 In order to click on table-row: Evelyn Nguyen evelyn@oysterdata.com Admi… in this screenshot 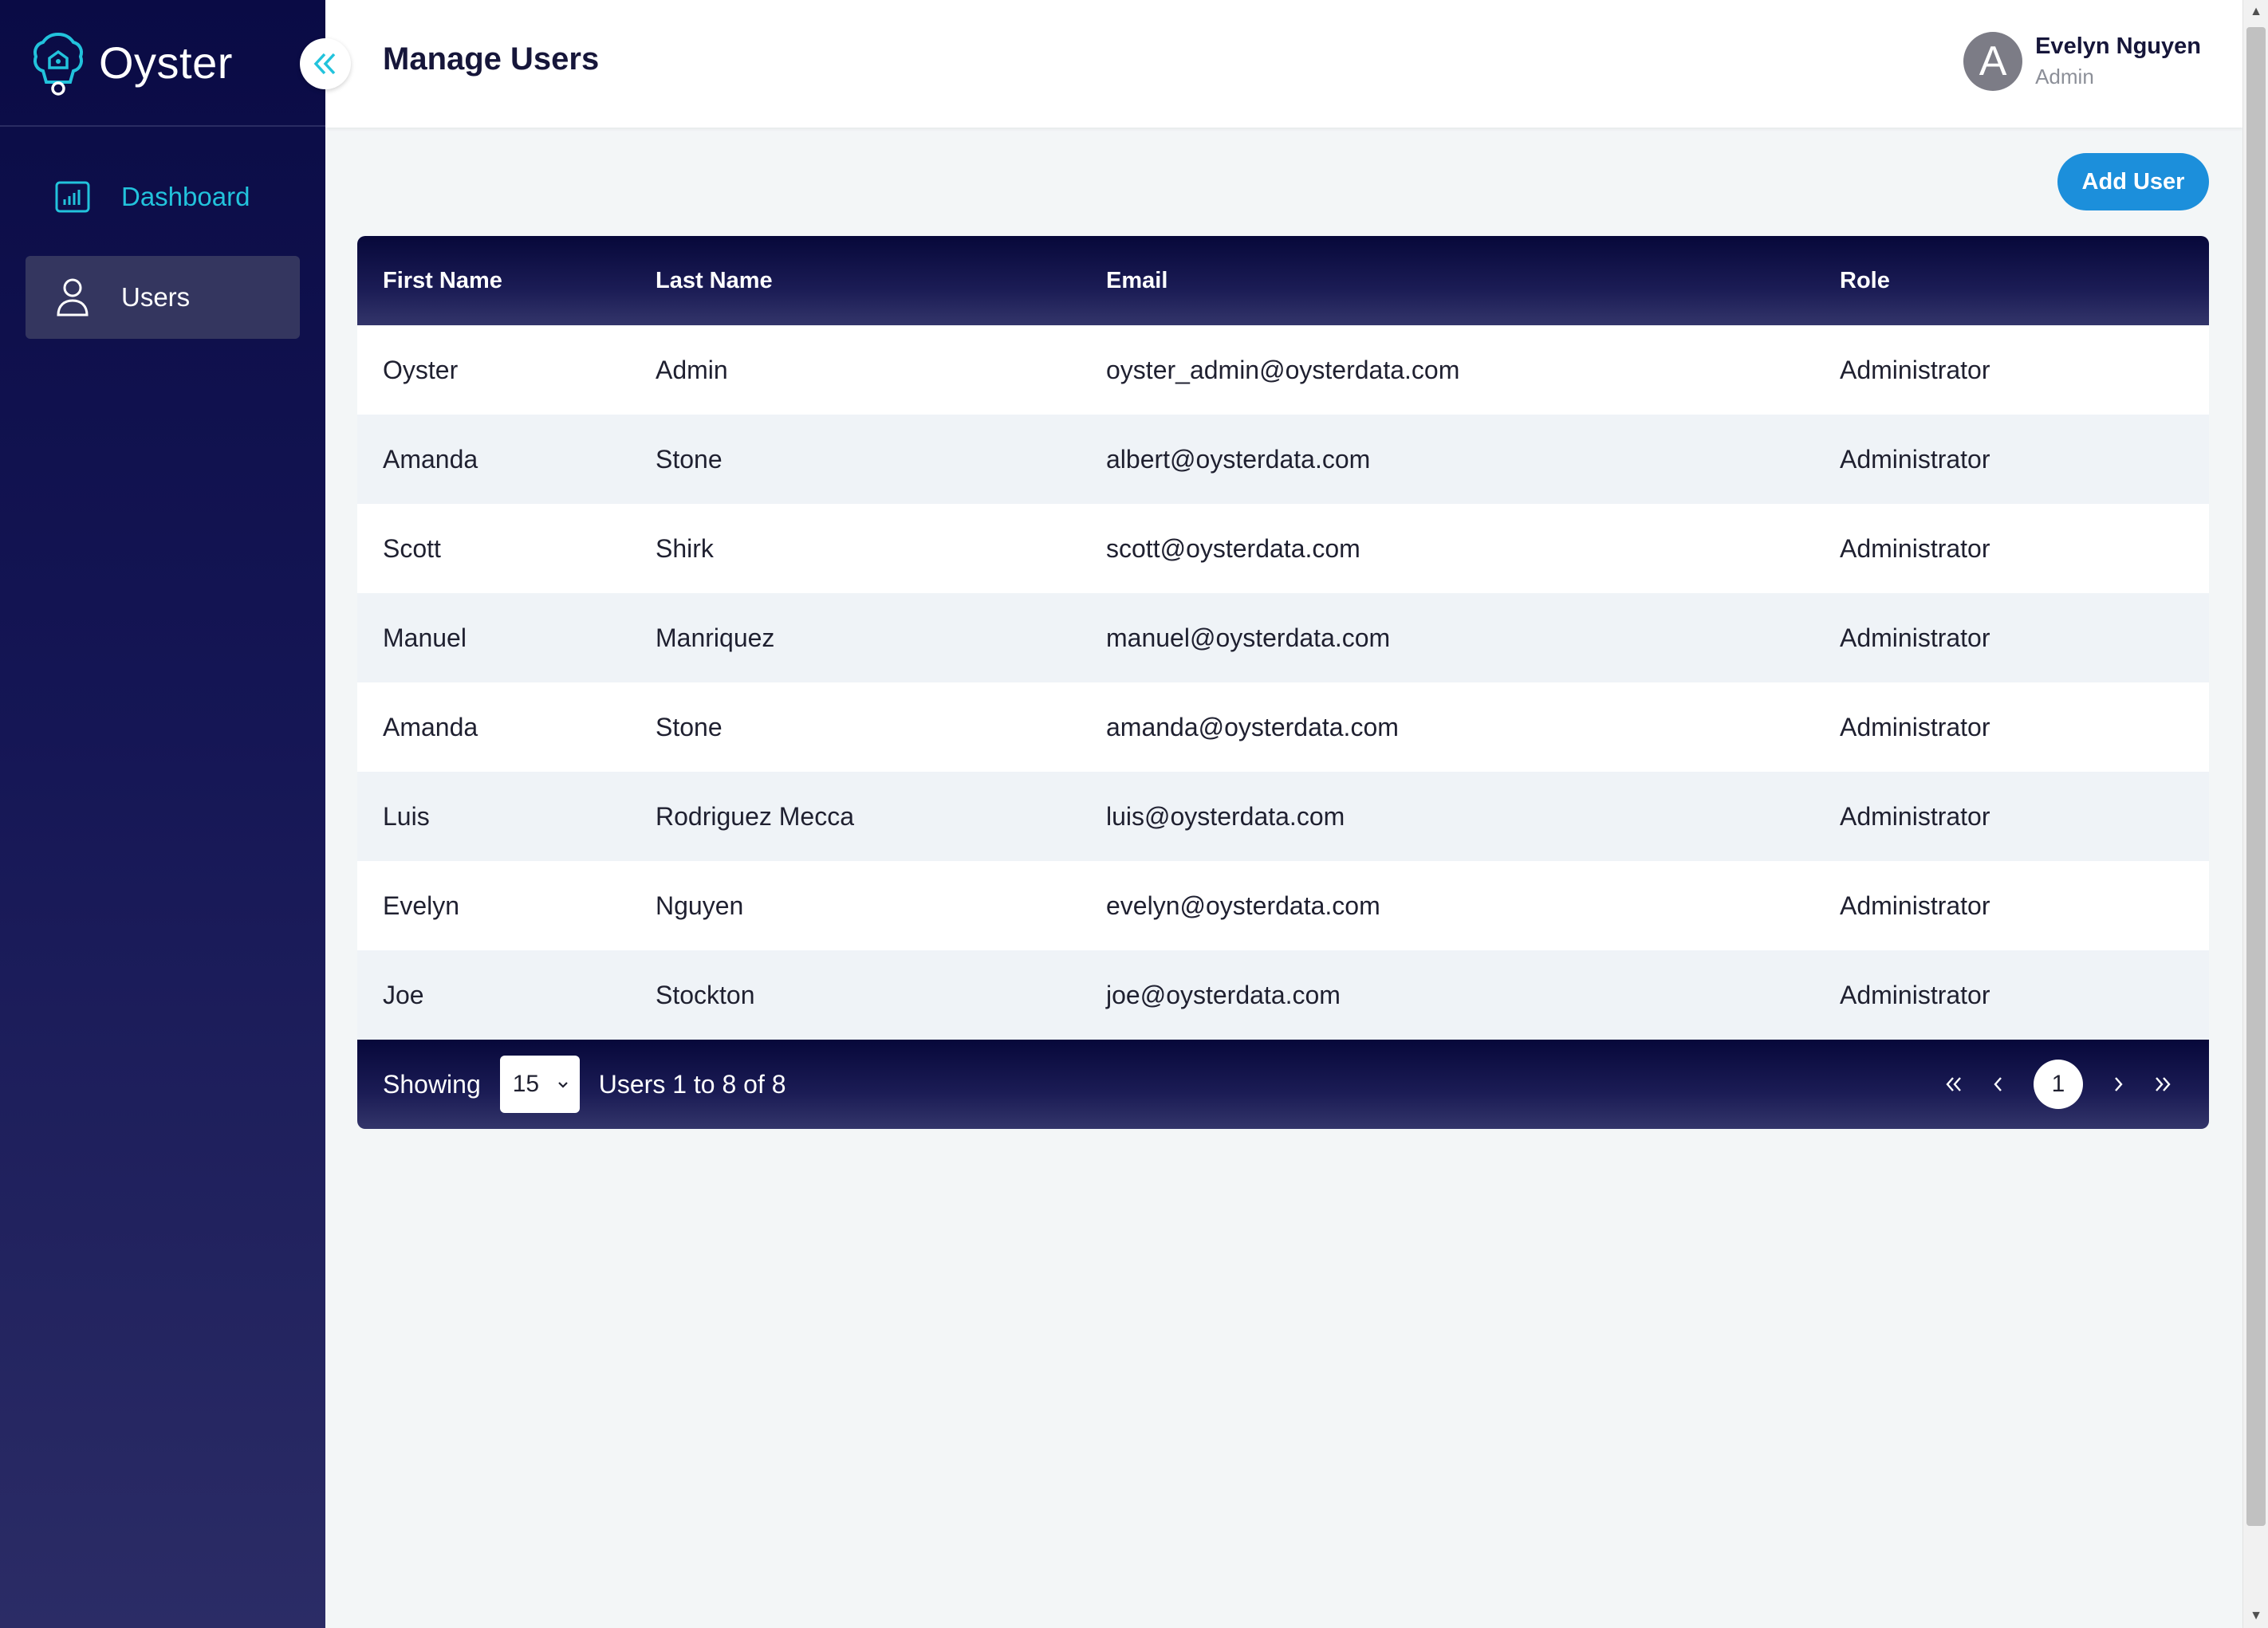, I will do `click(1283, 905)`.